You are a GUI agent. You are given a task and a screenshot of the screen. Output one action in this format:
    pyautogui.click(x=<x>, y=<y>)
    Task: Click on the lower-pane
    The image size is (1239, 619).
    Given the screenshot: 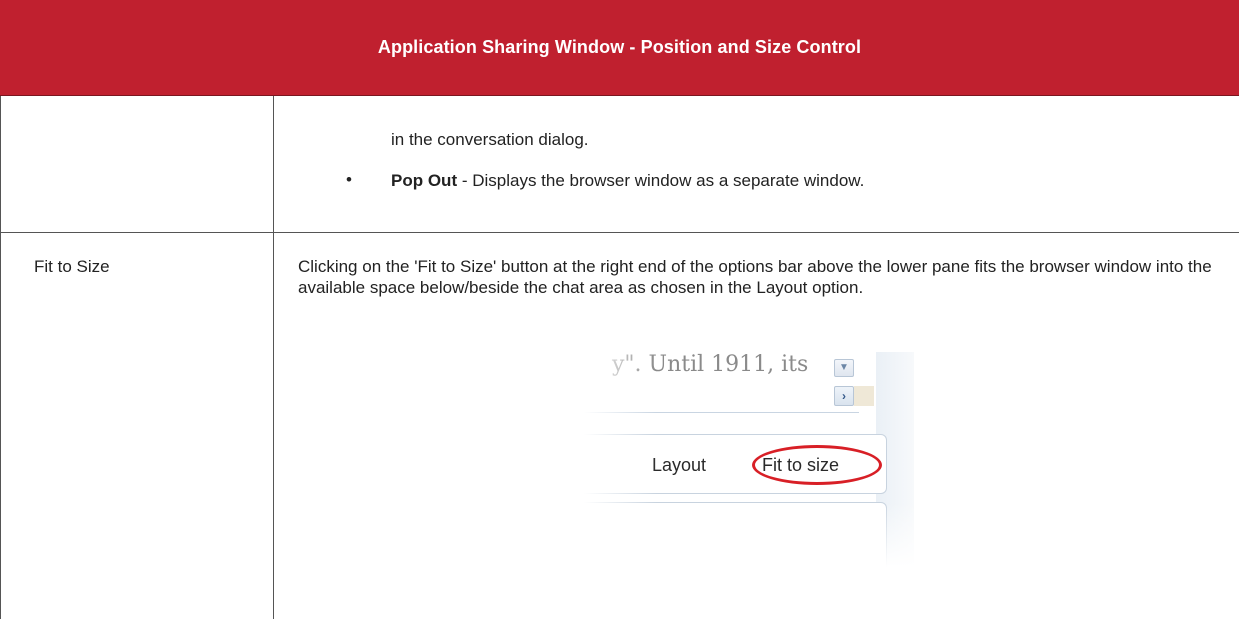 What is the action you would take?
    pyautogui.click(x=735, y=534)
    